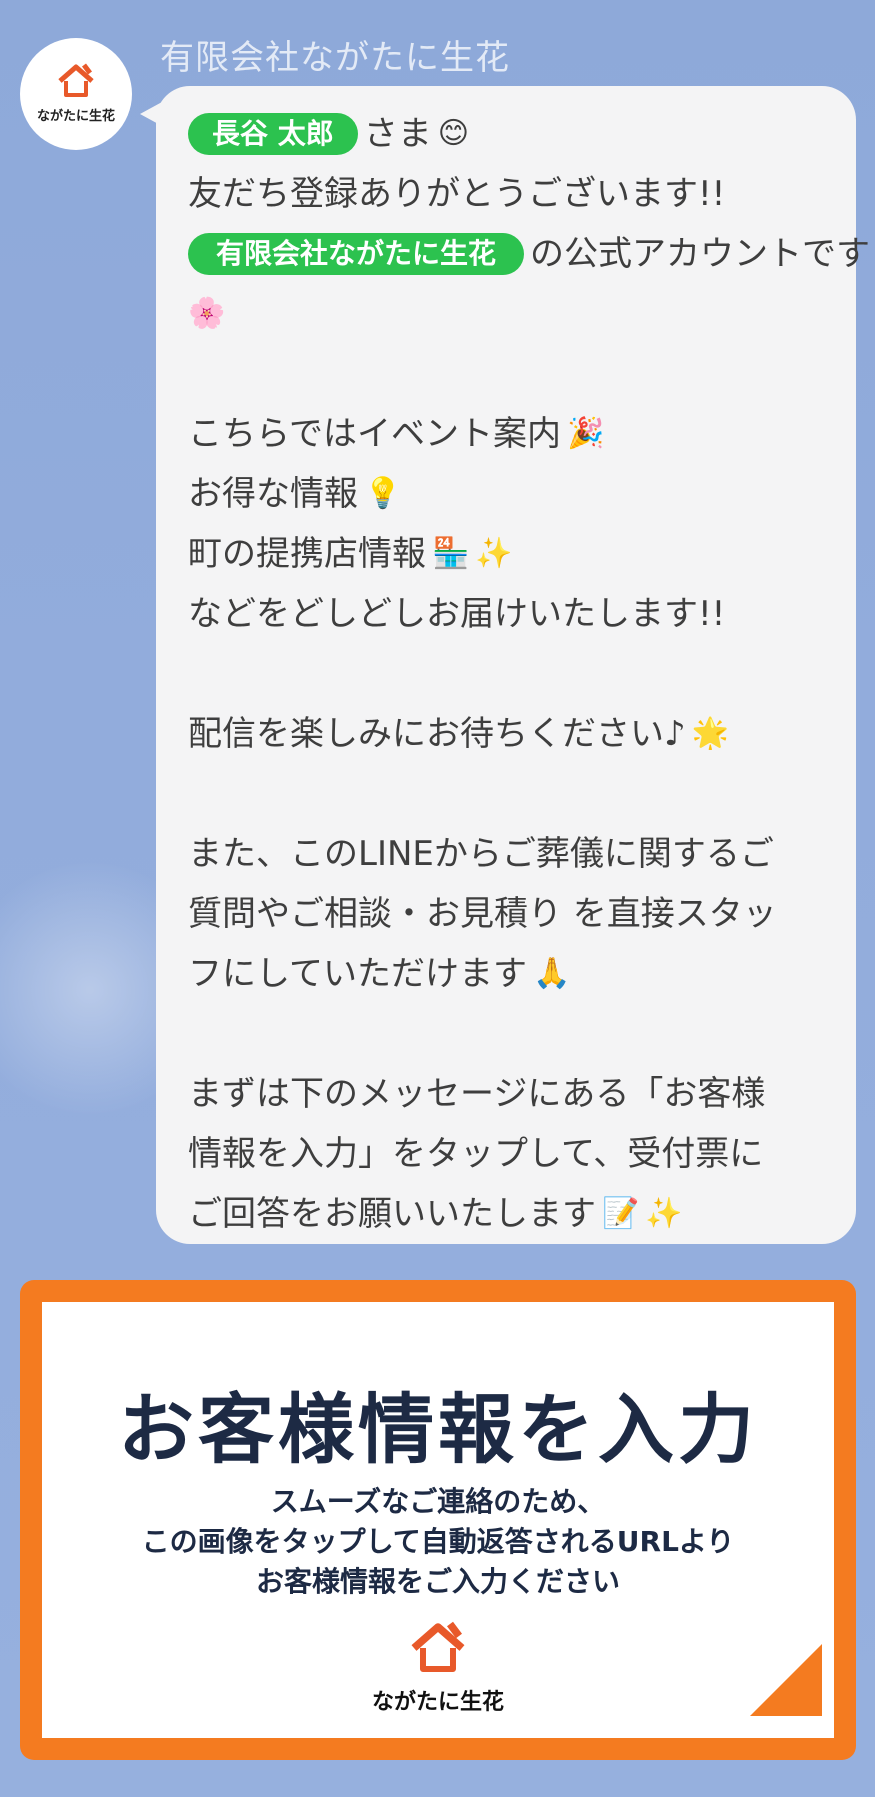  I want to click on blossom-line: 🌸, so click(513, 314).